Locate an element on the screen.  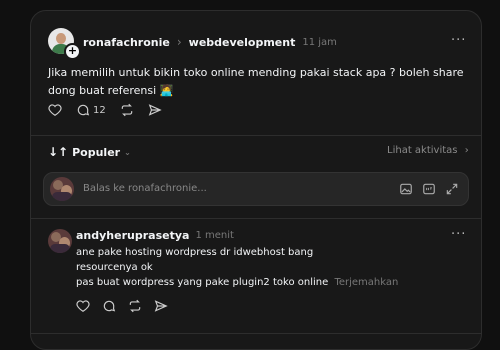
activity-link: Lihat aktivitas › is located at coordinates (428, 150).